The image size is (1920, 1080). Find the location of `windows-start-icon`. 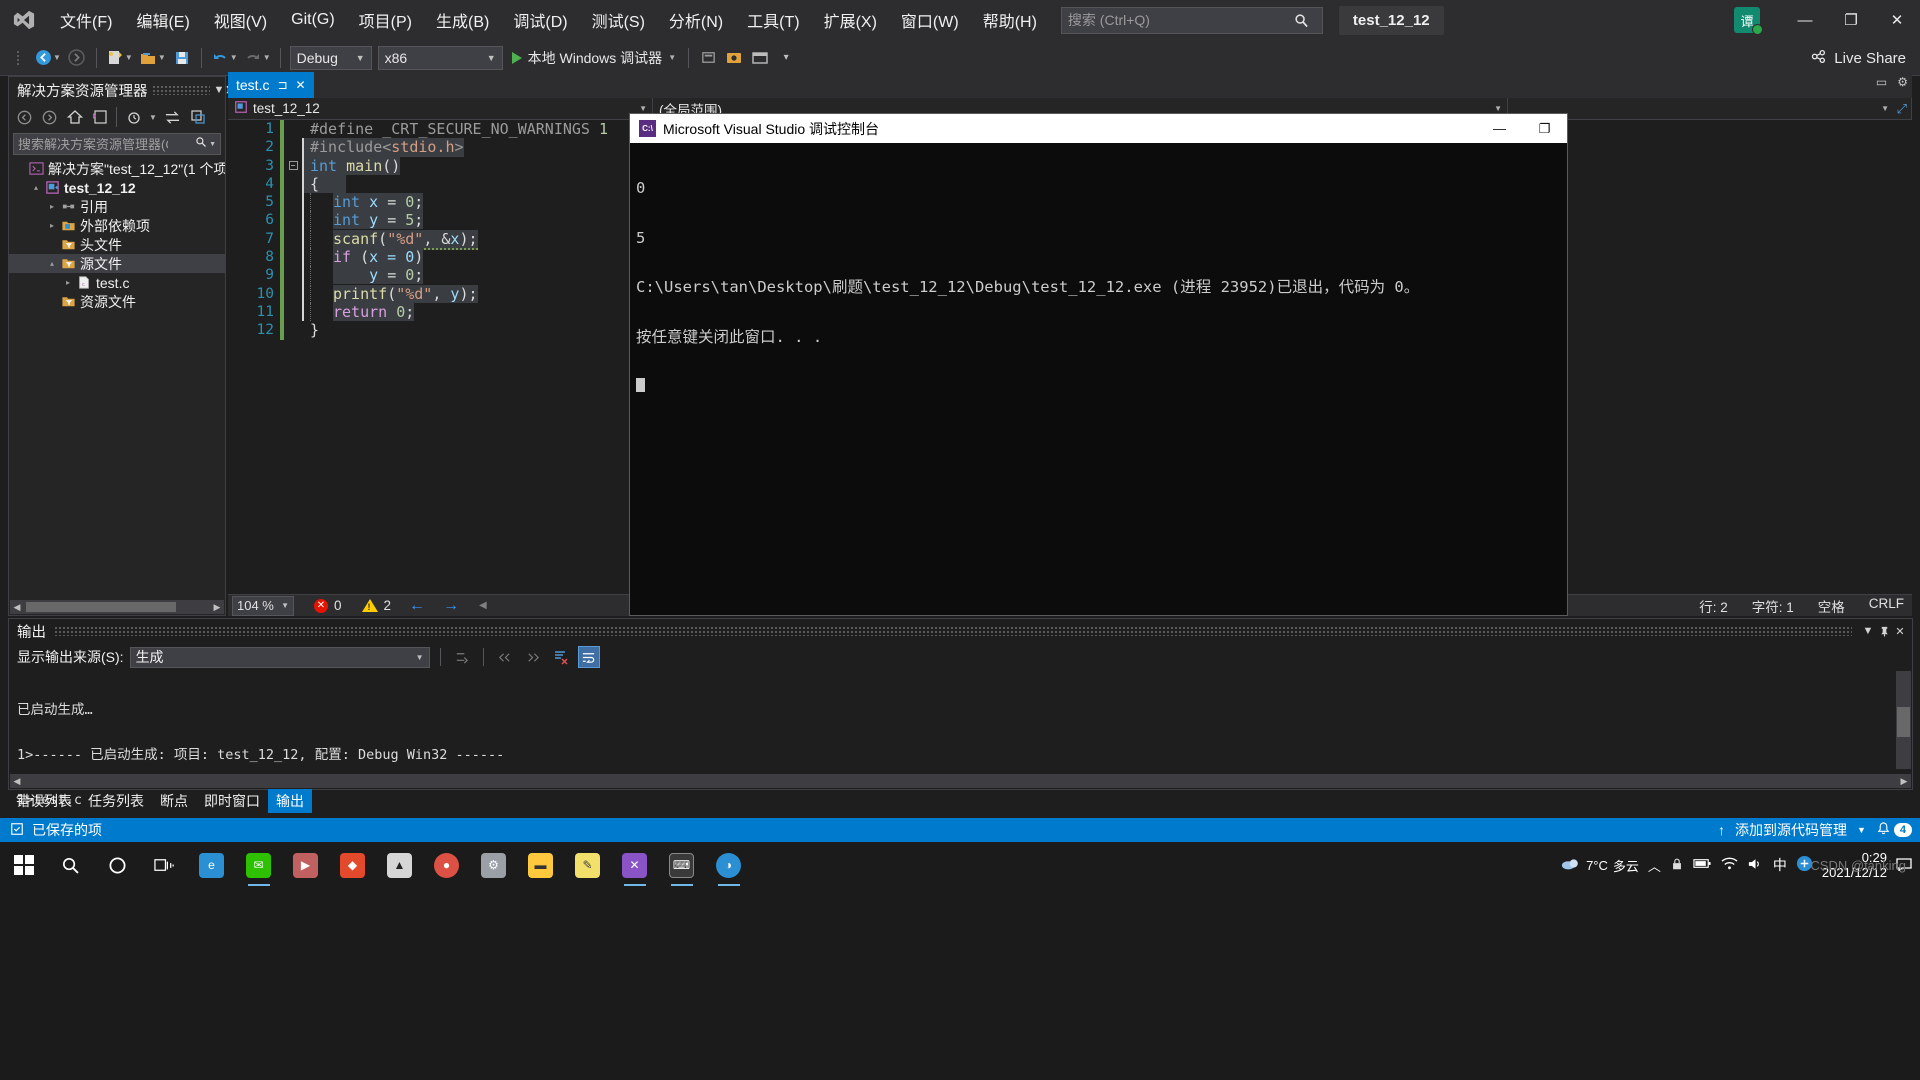

windows-start-icon is located at coordinates (23, 865).